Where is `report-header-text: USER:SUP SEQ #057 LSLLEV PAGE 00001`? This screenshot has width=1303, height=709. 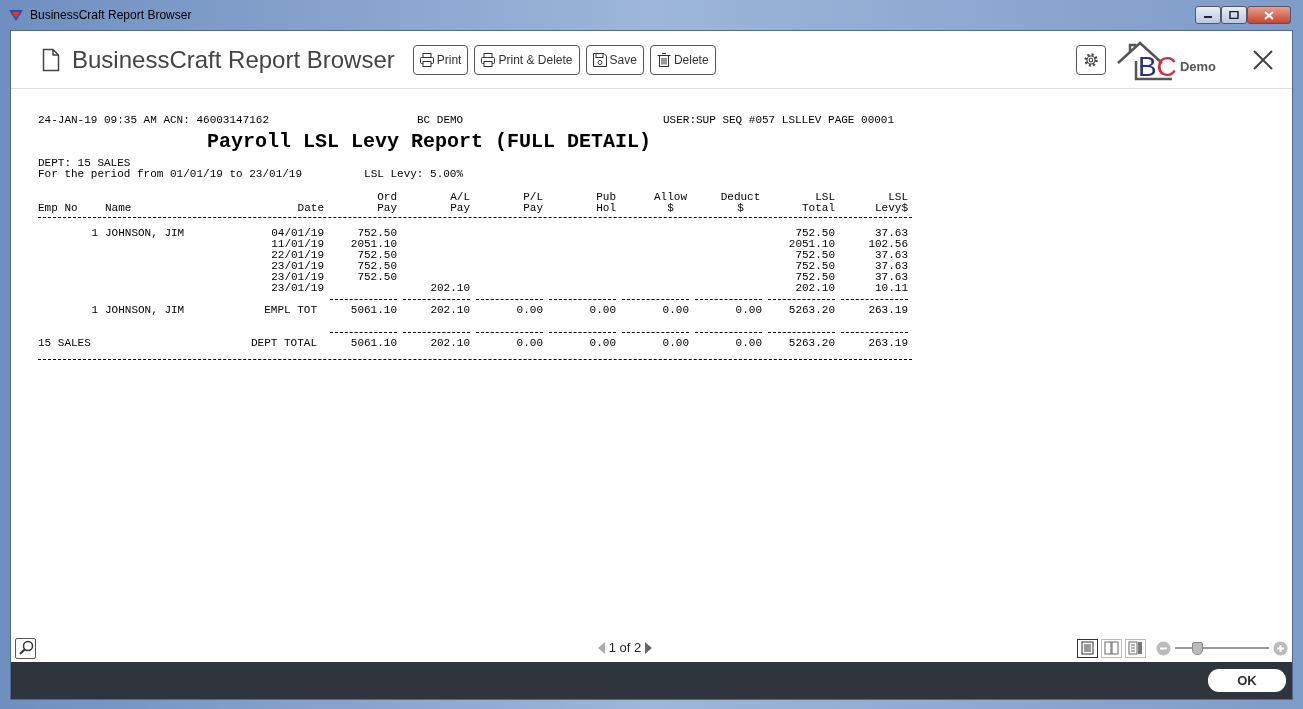 report-header-text: USER:SUP SEQ #057 LSLLEV PAGE 00001 is located at coordinates (779, 120).